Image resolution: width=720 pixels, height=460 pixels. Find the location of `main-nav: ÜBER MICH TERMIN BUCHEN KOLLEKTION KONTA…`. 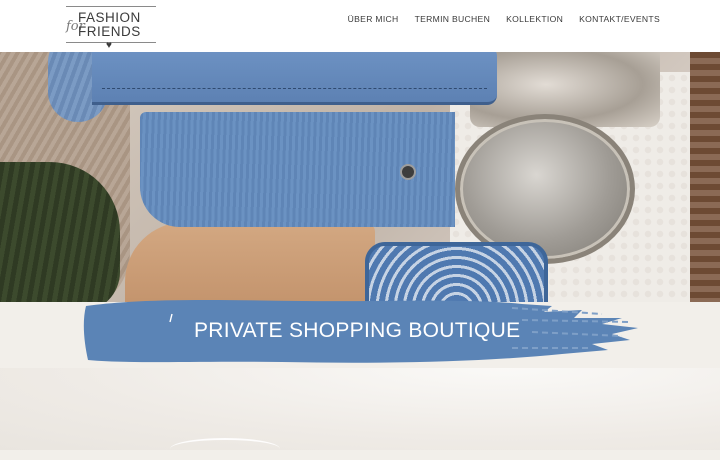

main-nav: ÜBER MICH TERMIN BUCHEN KOLLEKTION KONTA… is located at coordinates (504, 19).